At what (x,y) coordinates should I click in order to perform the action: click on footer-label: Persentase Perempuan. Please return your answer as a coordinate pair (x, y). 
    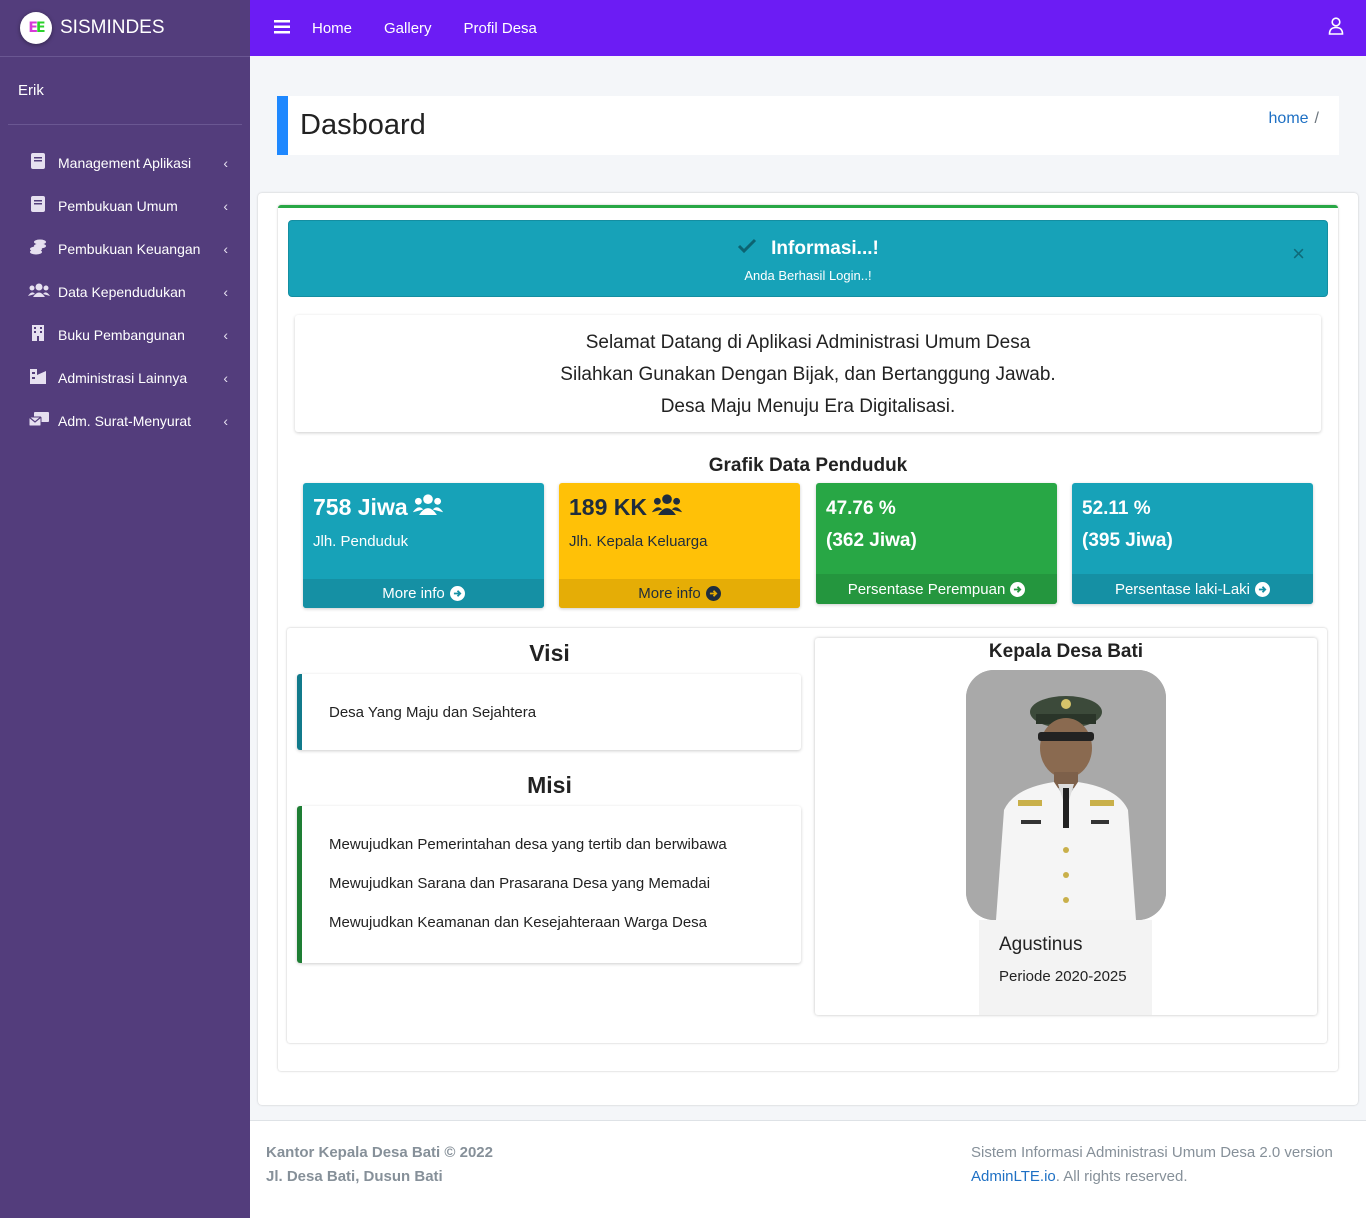
    Looking at the image, I should click on (926, 589).